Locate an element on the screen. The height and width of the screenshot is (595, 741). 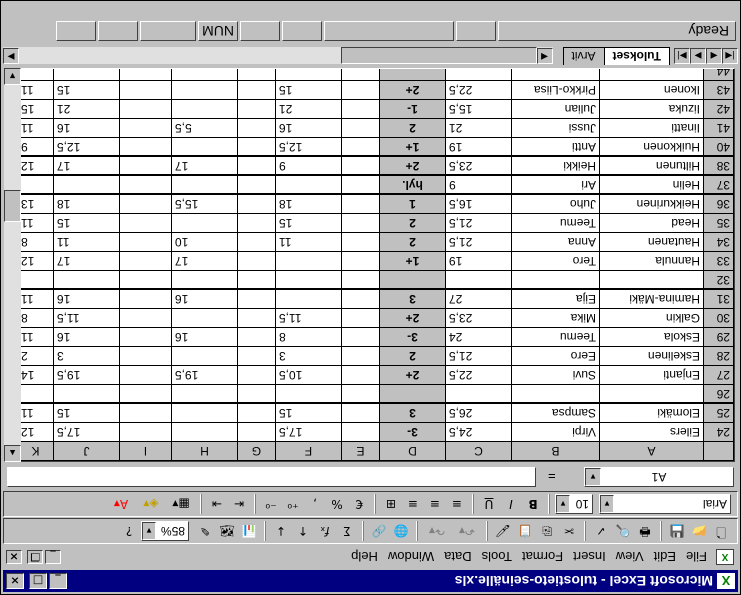
cell: 18 is located at coordinates (86, 204).